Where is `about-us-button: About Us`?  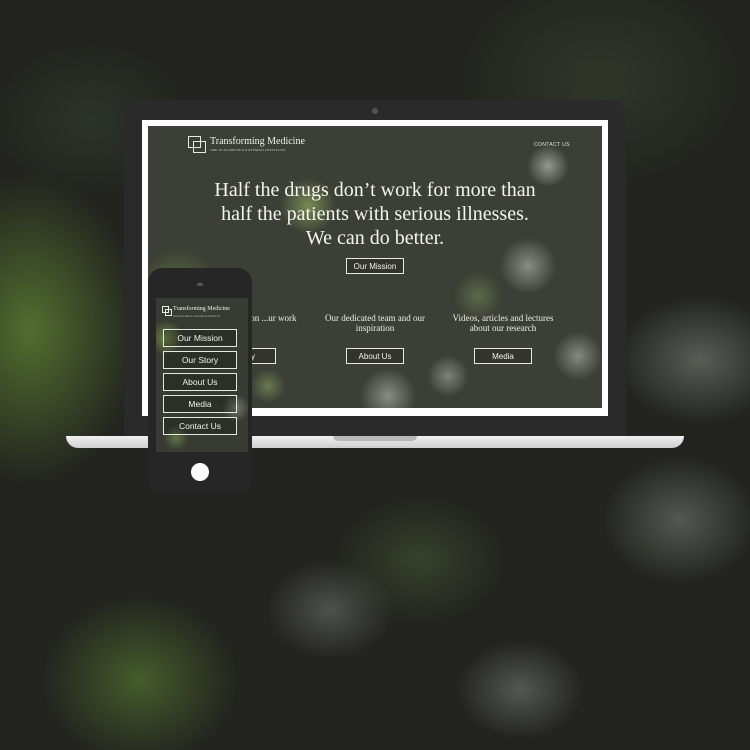 about-us-button: About Us is located at coordinates (375, 356).